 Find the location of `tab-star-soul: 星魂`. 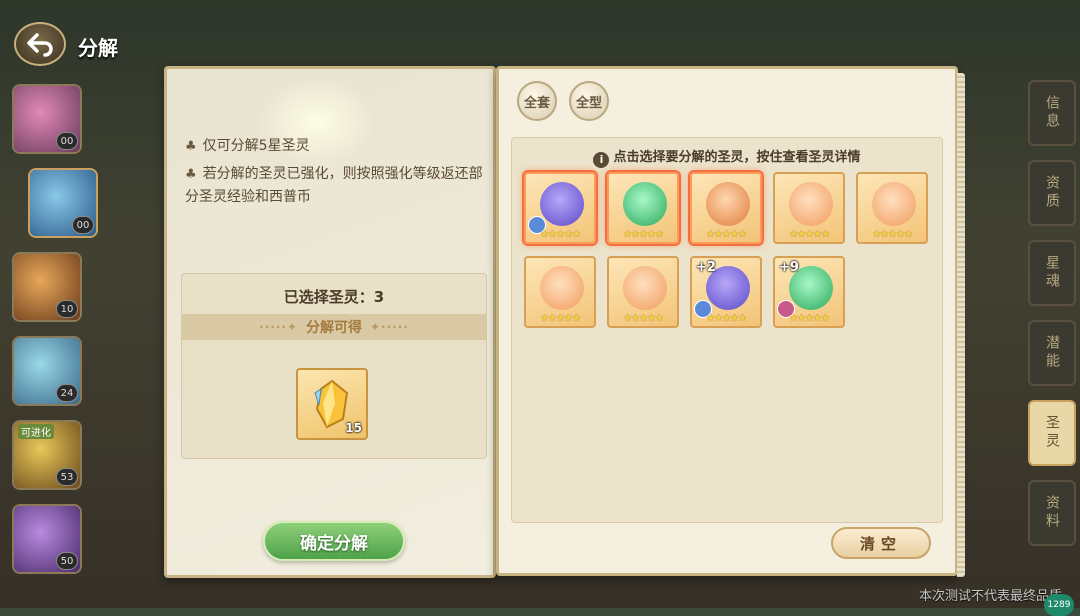

tab-star-soul: 星魂 is located at coordinates (1052, 273).